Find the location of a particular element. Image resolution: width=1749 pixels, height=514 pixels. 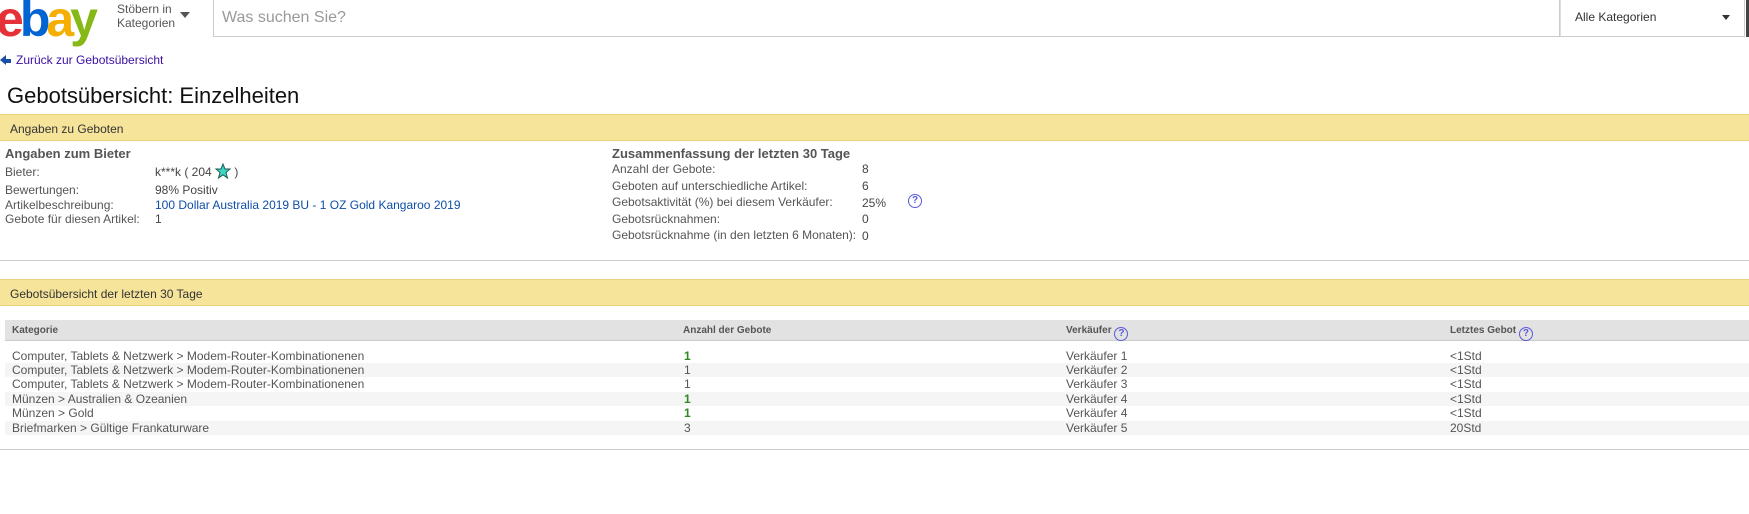

summary-value: 25% is located at coordinates (874, 203).